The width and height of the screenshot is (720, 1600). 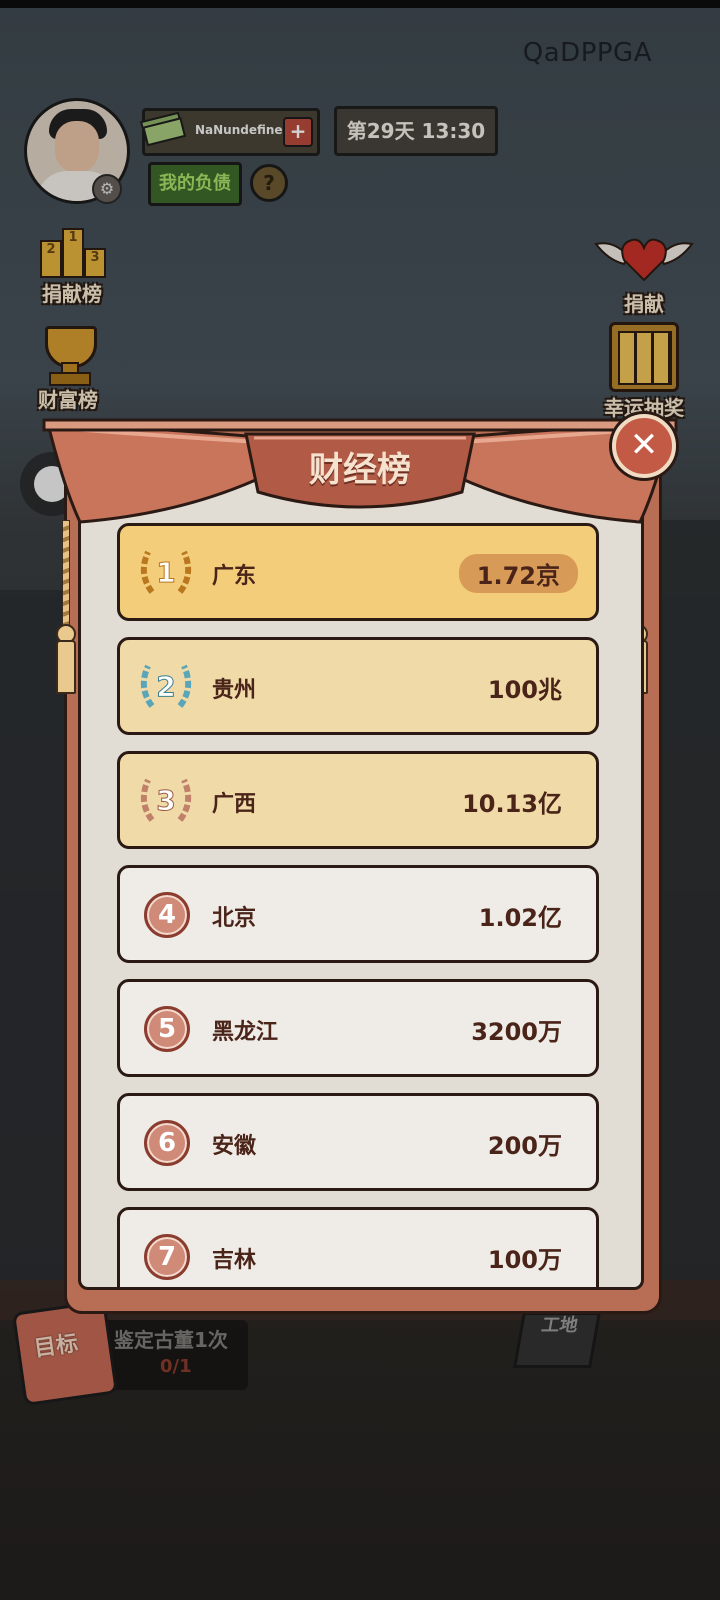 I want to click on rank-name: 贵州, so click(x=234, y=690).